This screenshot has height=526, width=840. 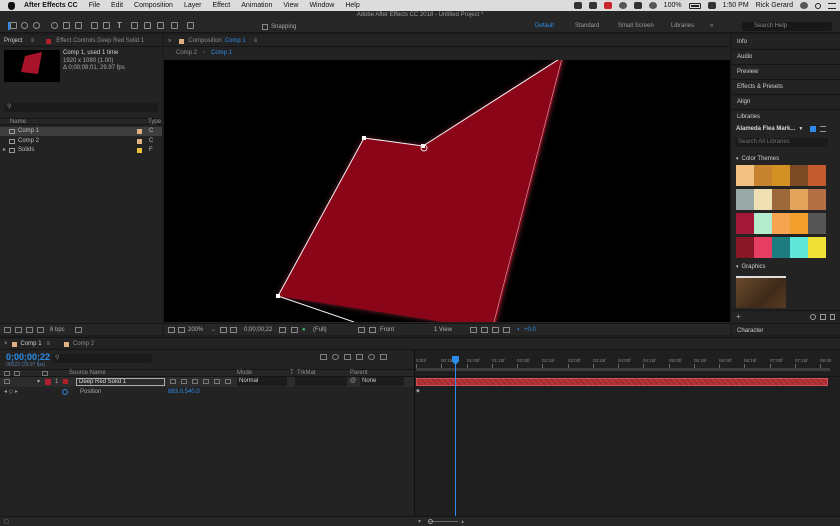 What do you see at coordinates (262, 381) in the screenshot?
I see `blend-mode-dropdown: Normal` at bounding box center [262, 381].